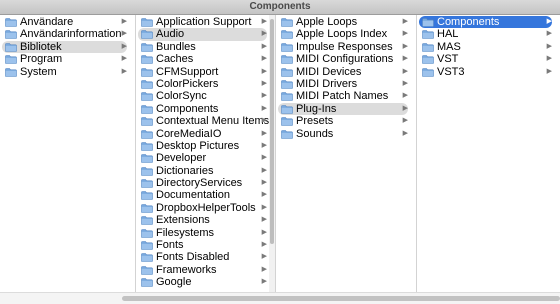 This screenshot has height=304, width=560. What do you see at coordinates (342, 47) in the screenshot?
I see `list-item: Impulse Responses ▶` at bounding box center [342, 47].